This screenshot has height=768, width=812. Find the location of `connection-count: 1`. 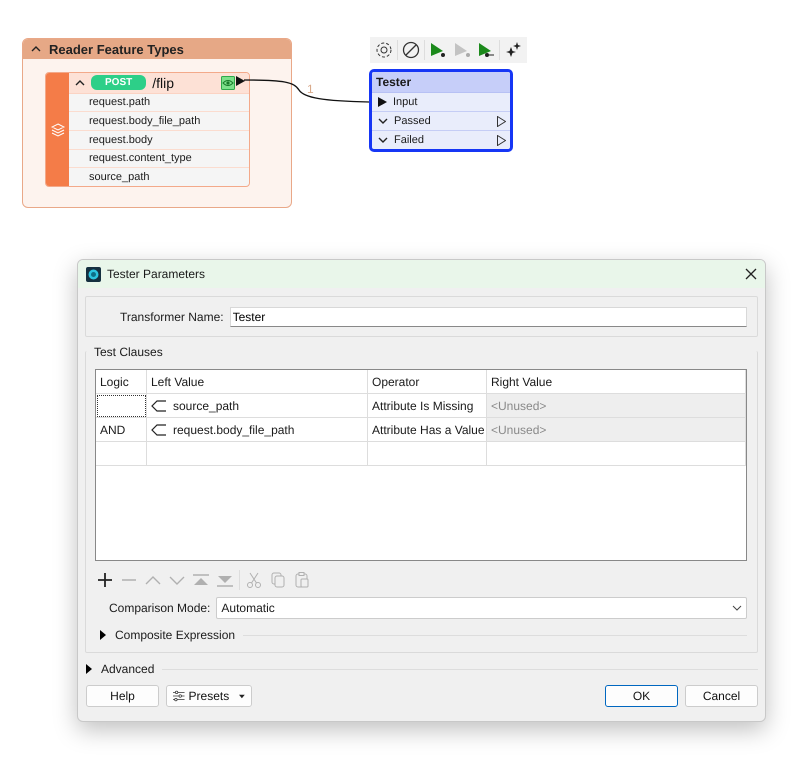

connection-count: 1 is located at coordinates (310, 89).